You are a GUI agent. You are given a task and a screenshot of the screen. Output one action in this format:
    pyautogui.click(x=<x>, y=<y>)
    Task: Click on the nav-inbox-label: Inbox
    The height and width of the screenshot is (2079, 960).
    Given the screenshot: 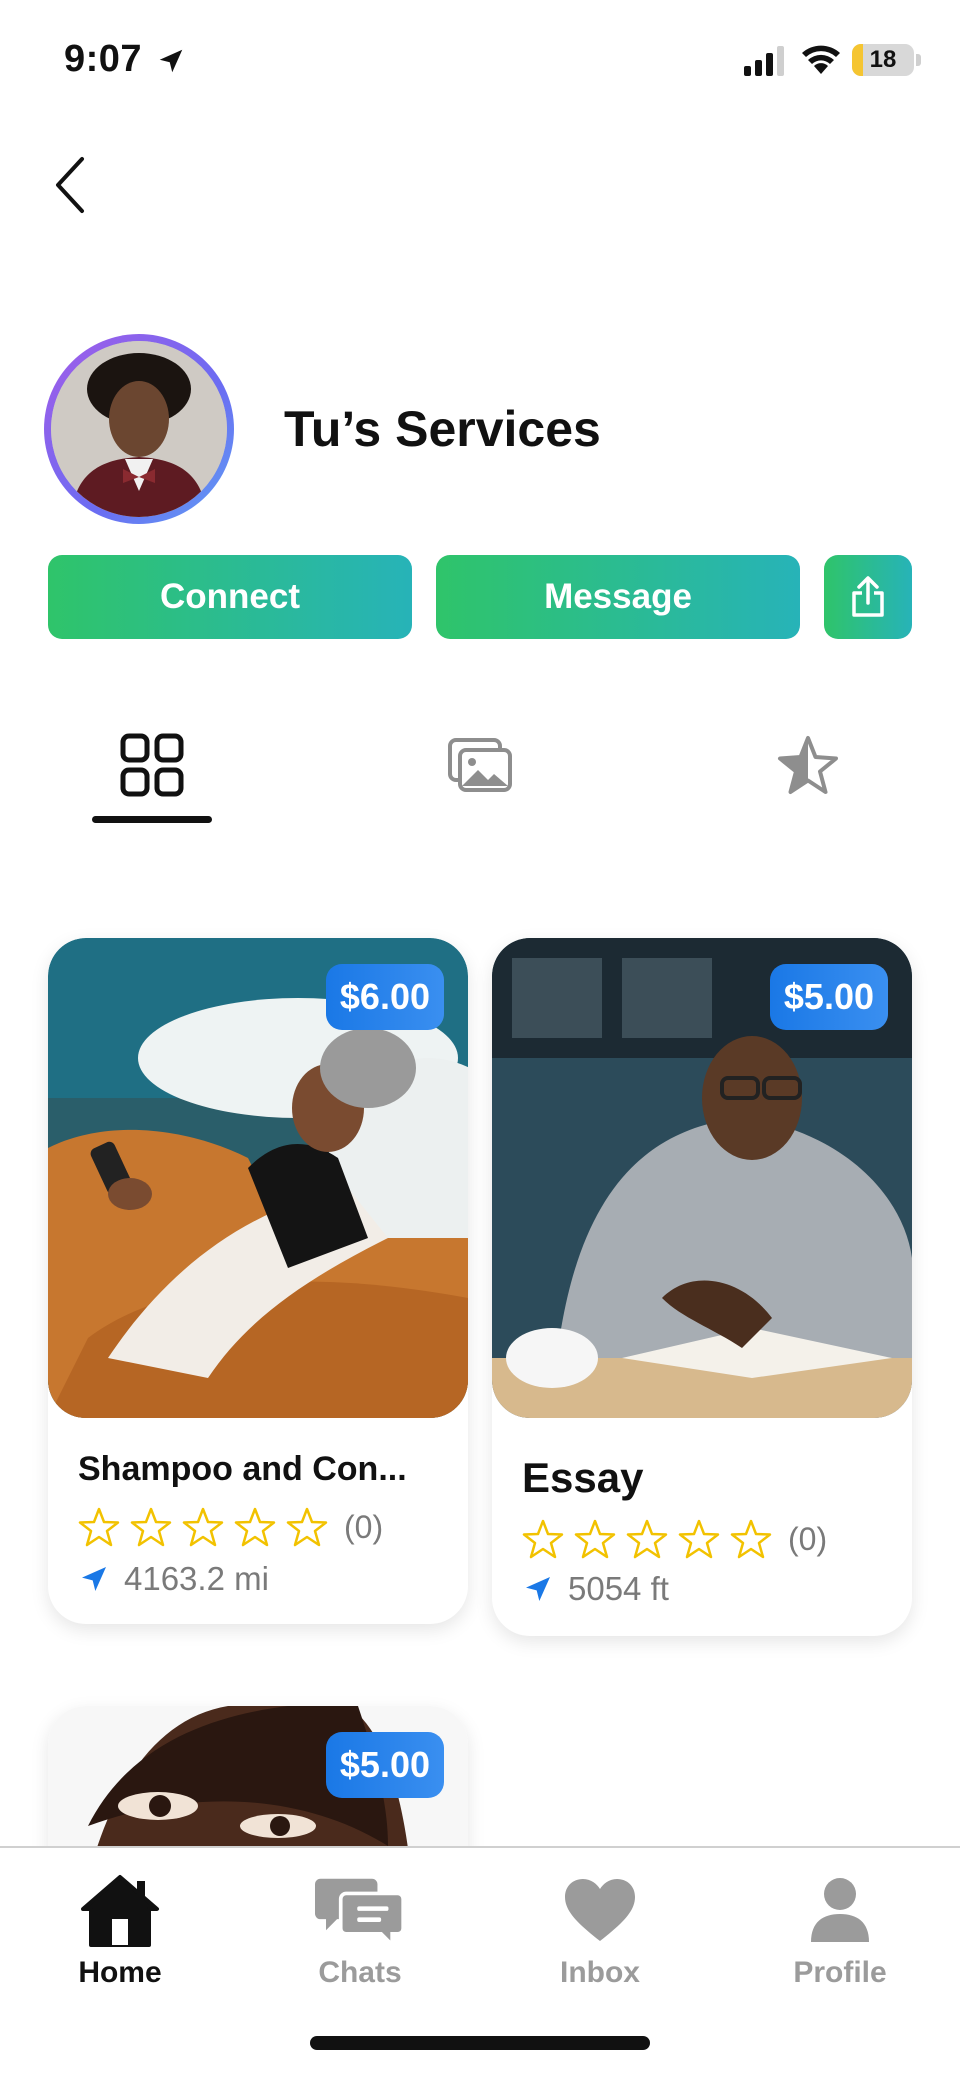 What is the action you would take?
    pyautogui.click(x=600, y=1972)
    